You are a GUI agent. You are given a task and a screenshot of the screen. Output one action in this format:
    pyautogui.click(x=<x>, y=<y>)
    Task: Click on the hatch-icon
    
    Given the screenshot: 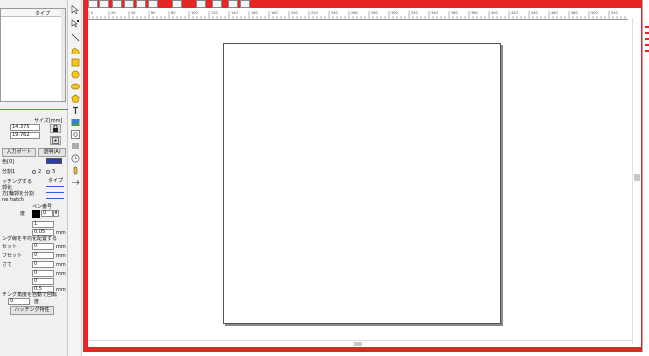 What is the action you would take?
    pyautogui.click(x=75, y=146)
    